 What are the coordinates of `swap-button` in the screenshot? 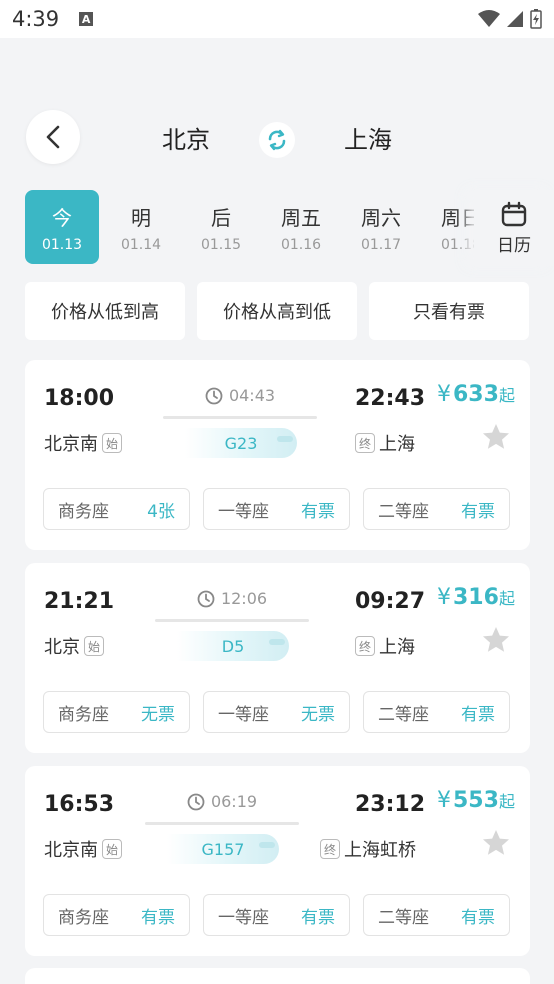 It's located at (277, 140).